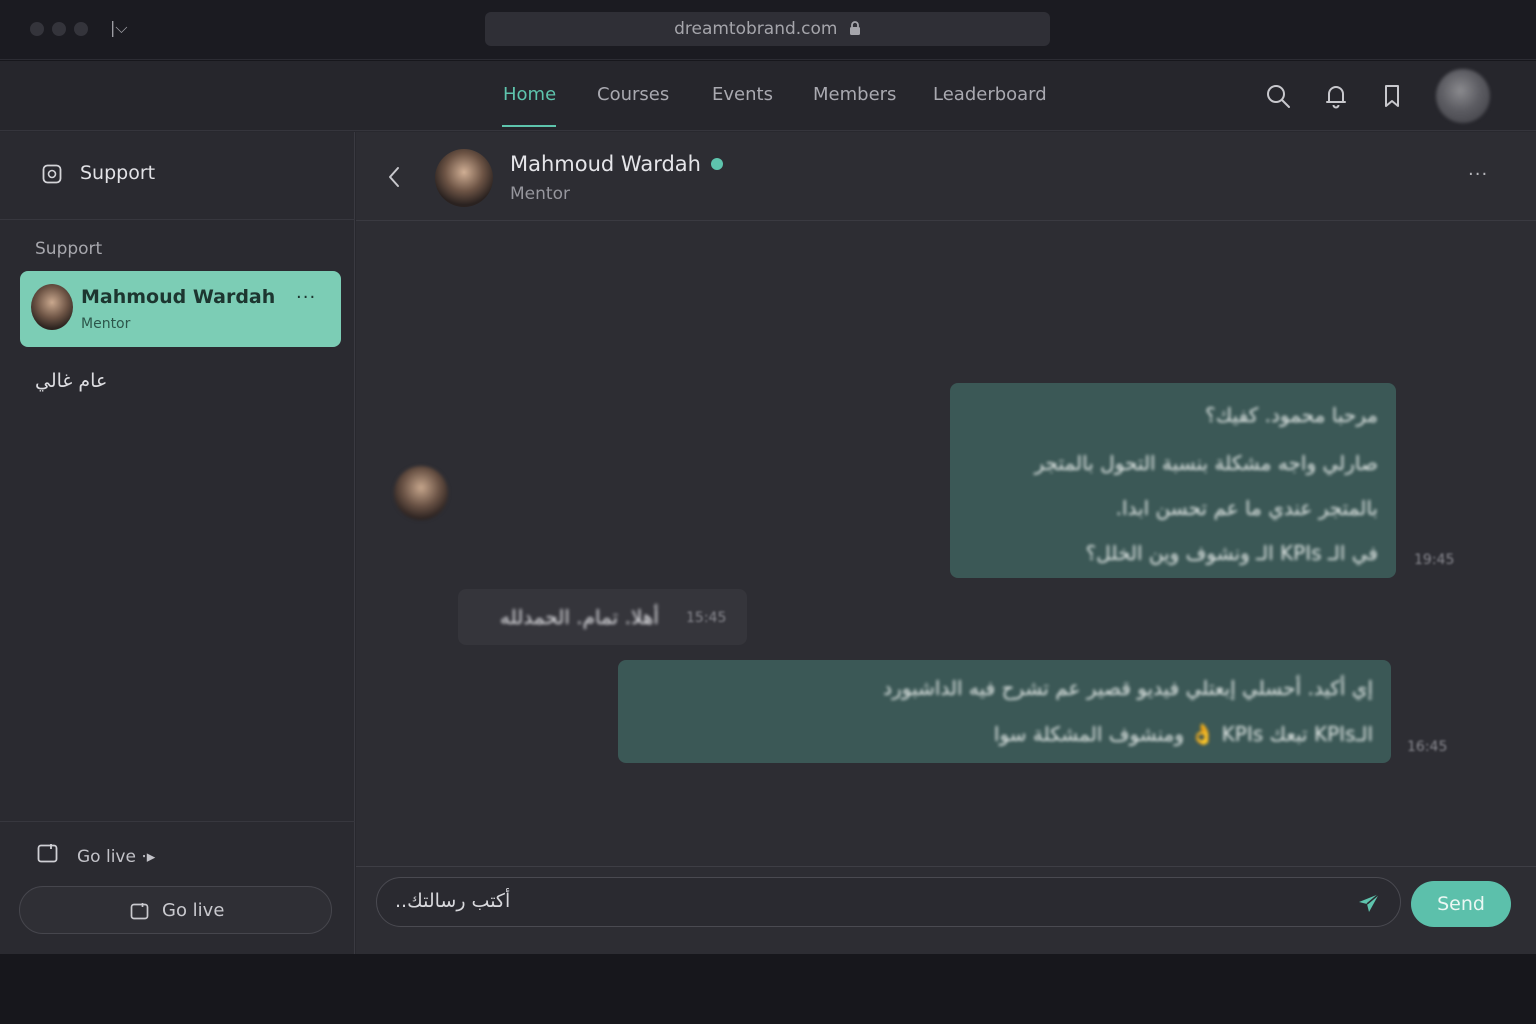 Image resolution: width=1536 pixels, height=1024 pixels. What do you see at coordinates (1427, 747) in the screenshot?
I see `message-timestamp: 16:45` at bounding box center [1427, 747].